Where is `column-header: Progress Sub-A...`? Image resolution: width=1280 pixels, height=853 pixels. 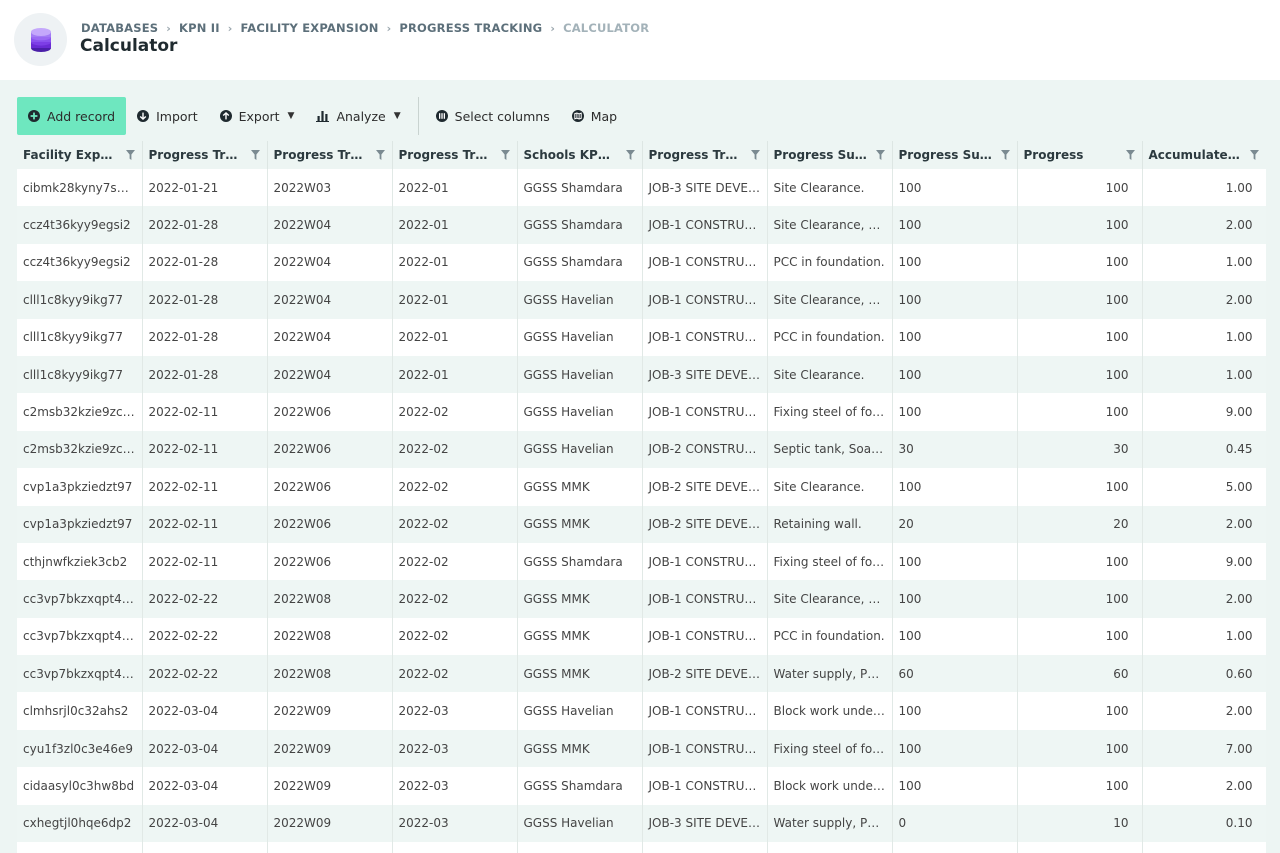 column-header: Progress Sub-A... is located at coordinates (830, 155).